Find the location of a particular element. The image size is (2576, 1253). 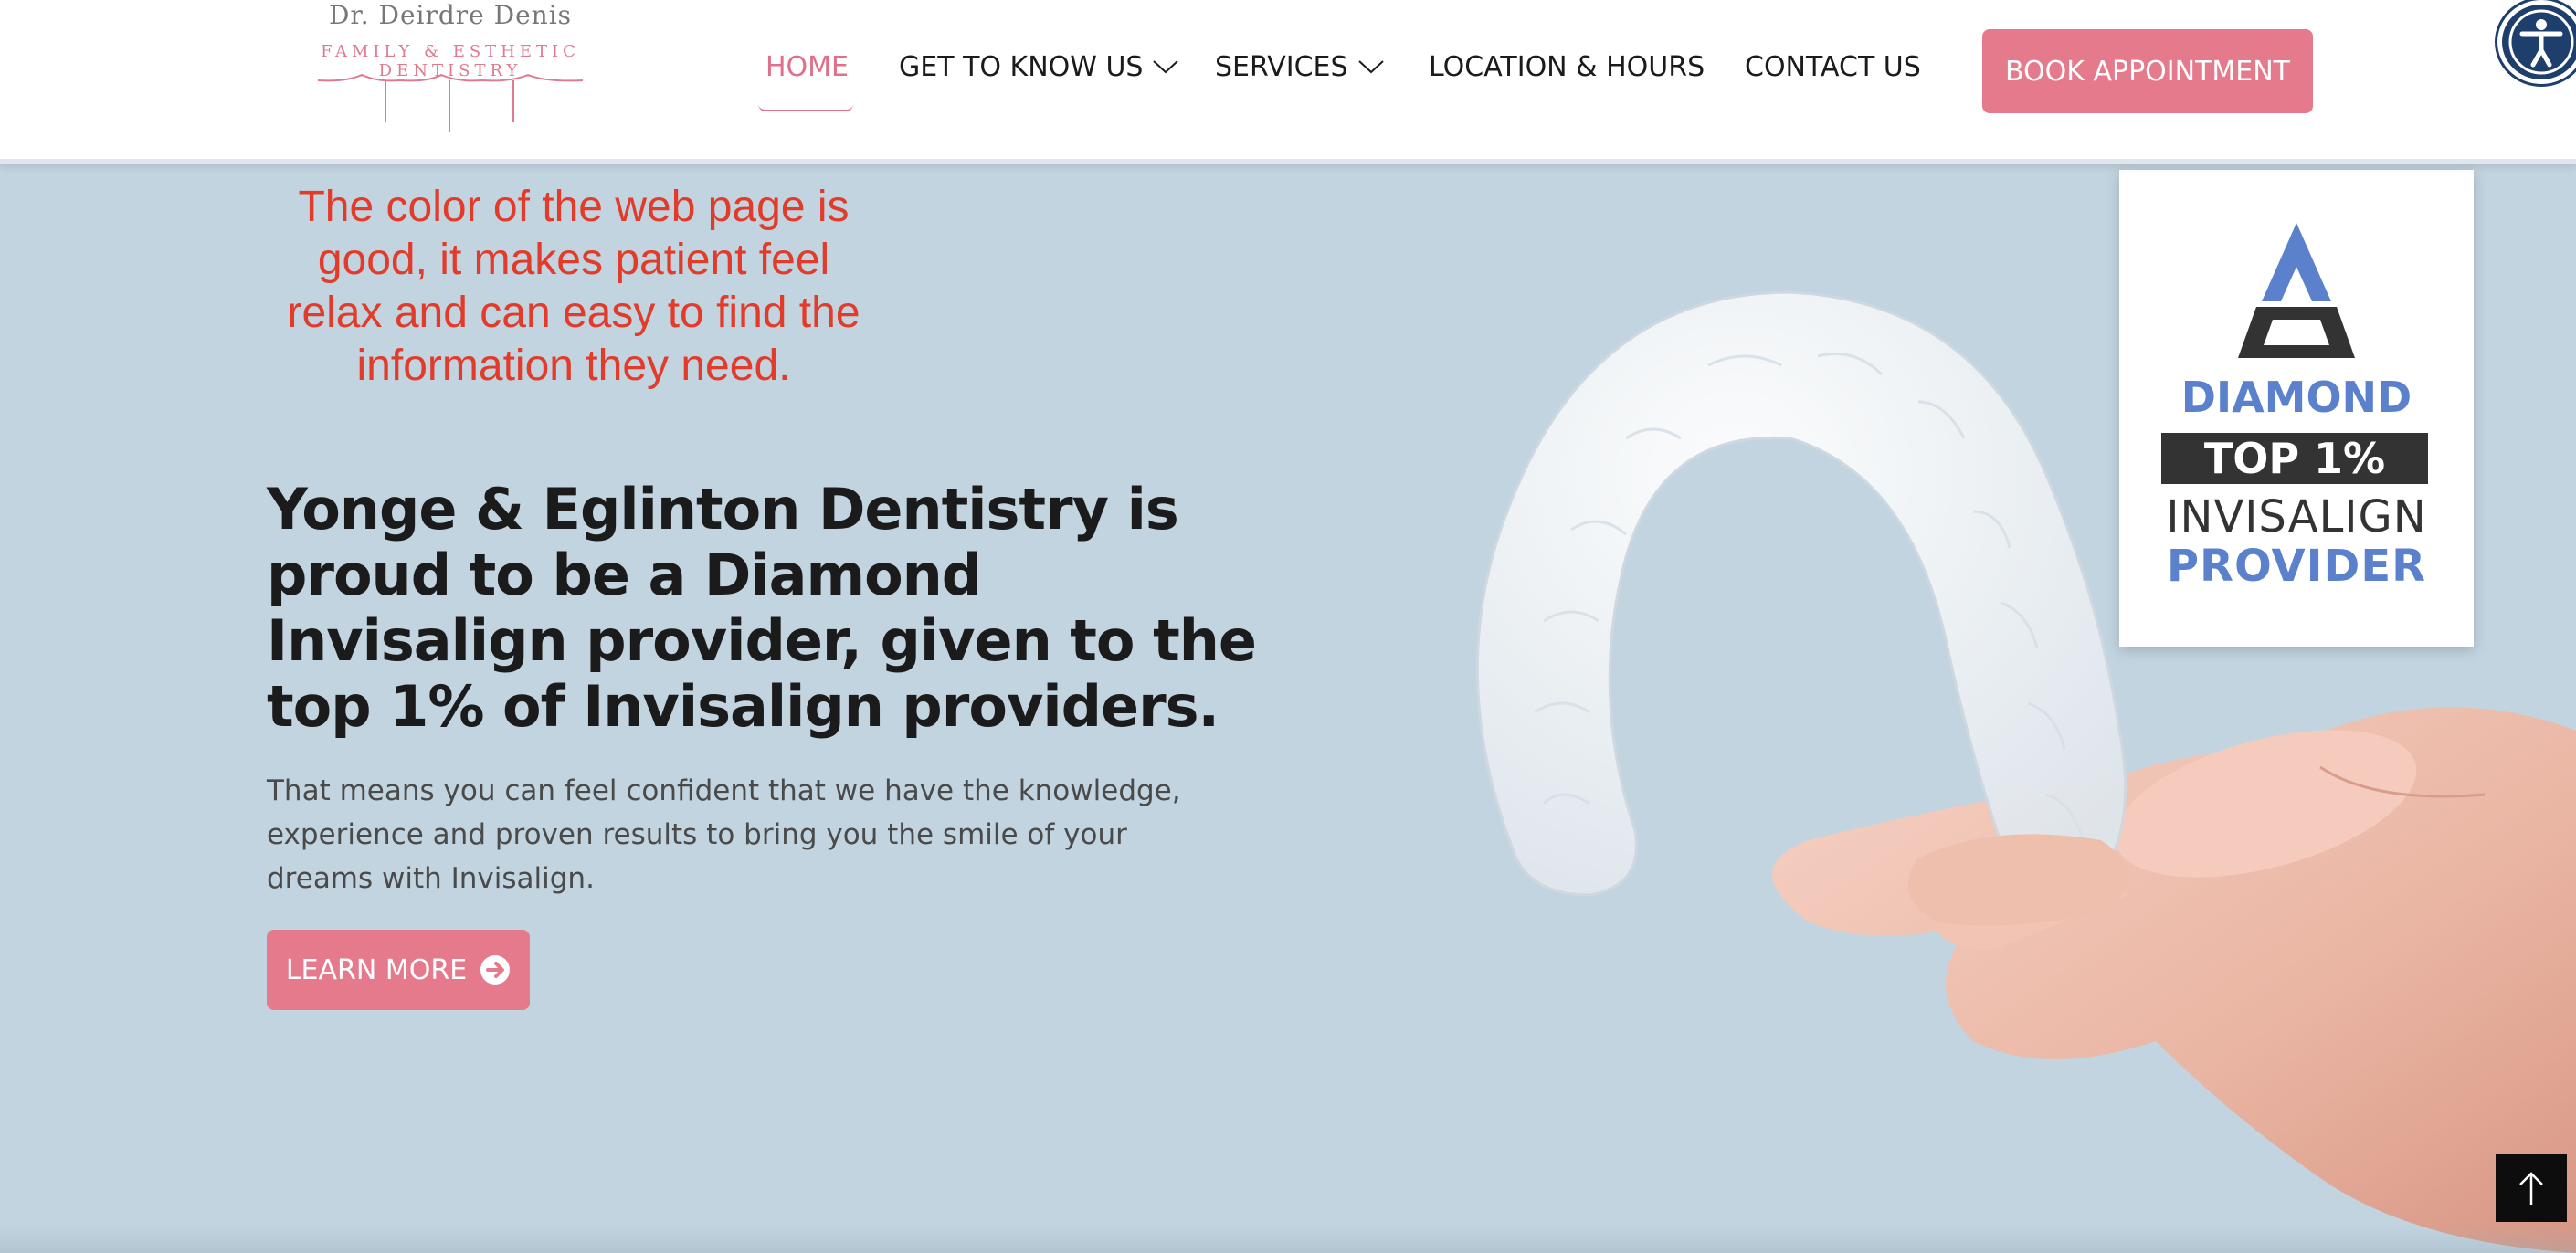

nav-services: SERVICES is located at coordinates (1300, 67).